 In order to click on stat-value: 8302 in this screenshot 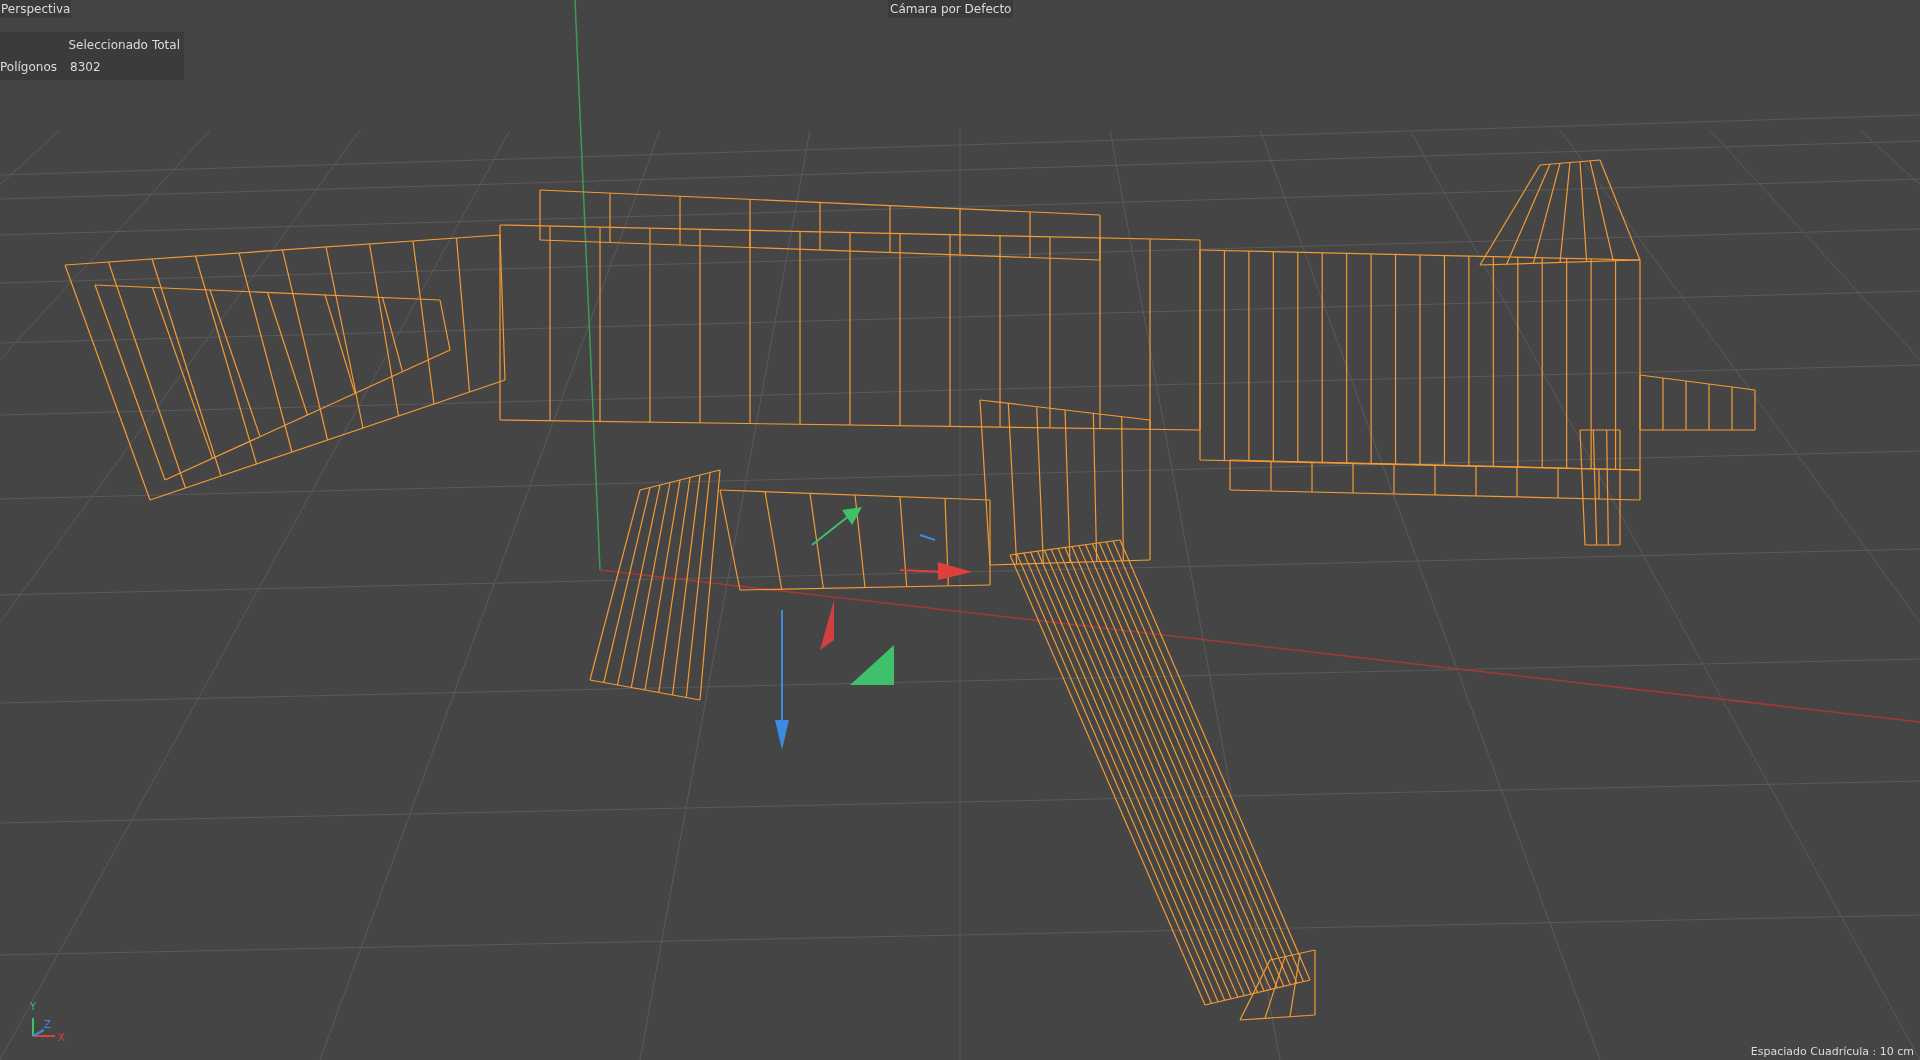, I will do `click(85, 67)`.